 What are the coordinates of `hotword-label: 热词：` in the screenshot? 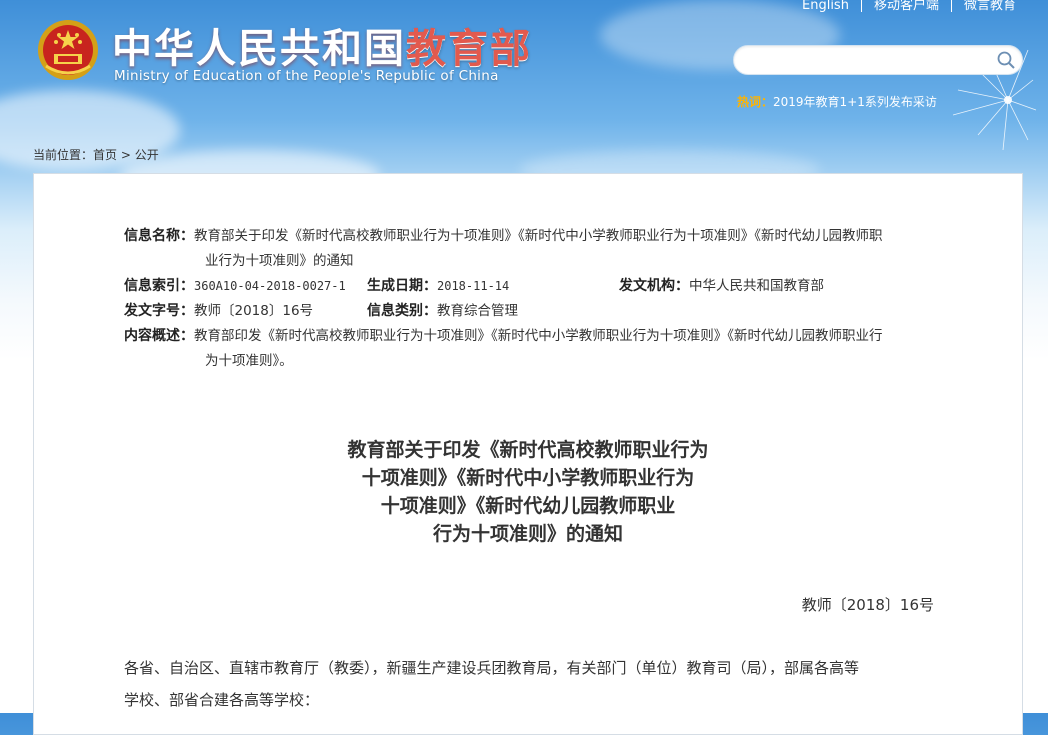 It's located at (755, 102).